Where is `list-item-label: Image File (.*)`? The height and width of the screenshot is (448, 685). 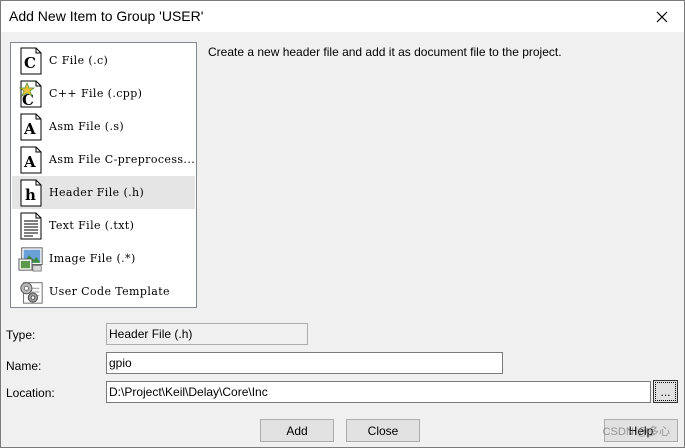 list-item-label: Image File (.*) is located at coordinates (92, 258).